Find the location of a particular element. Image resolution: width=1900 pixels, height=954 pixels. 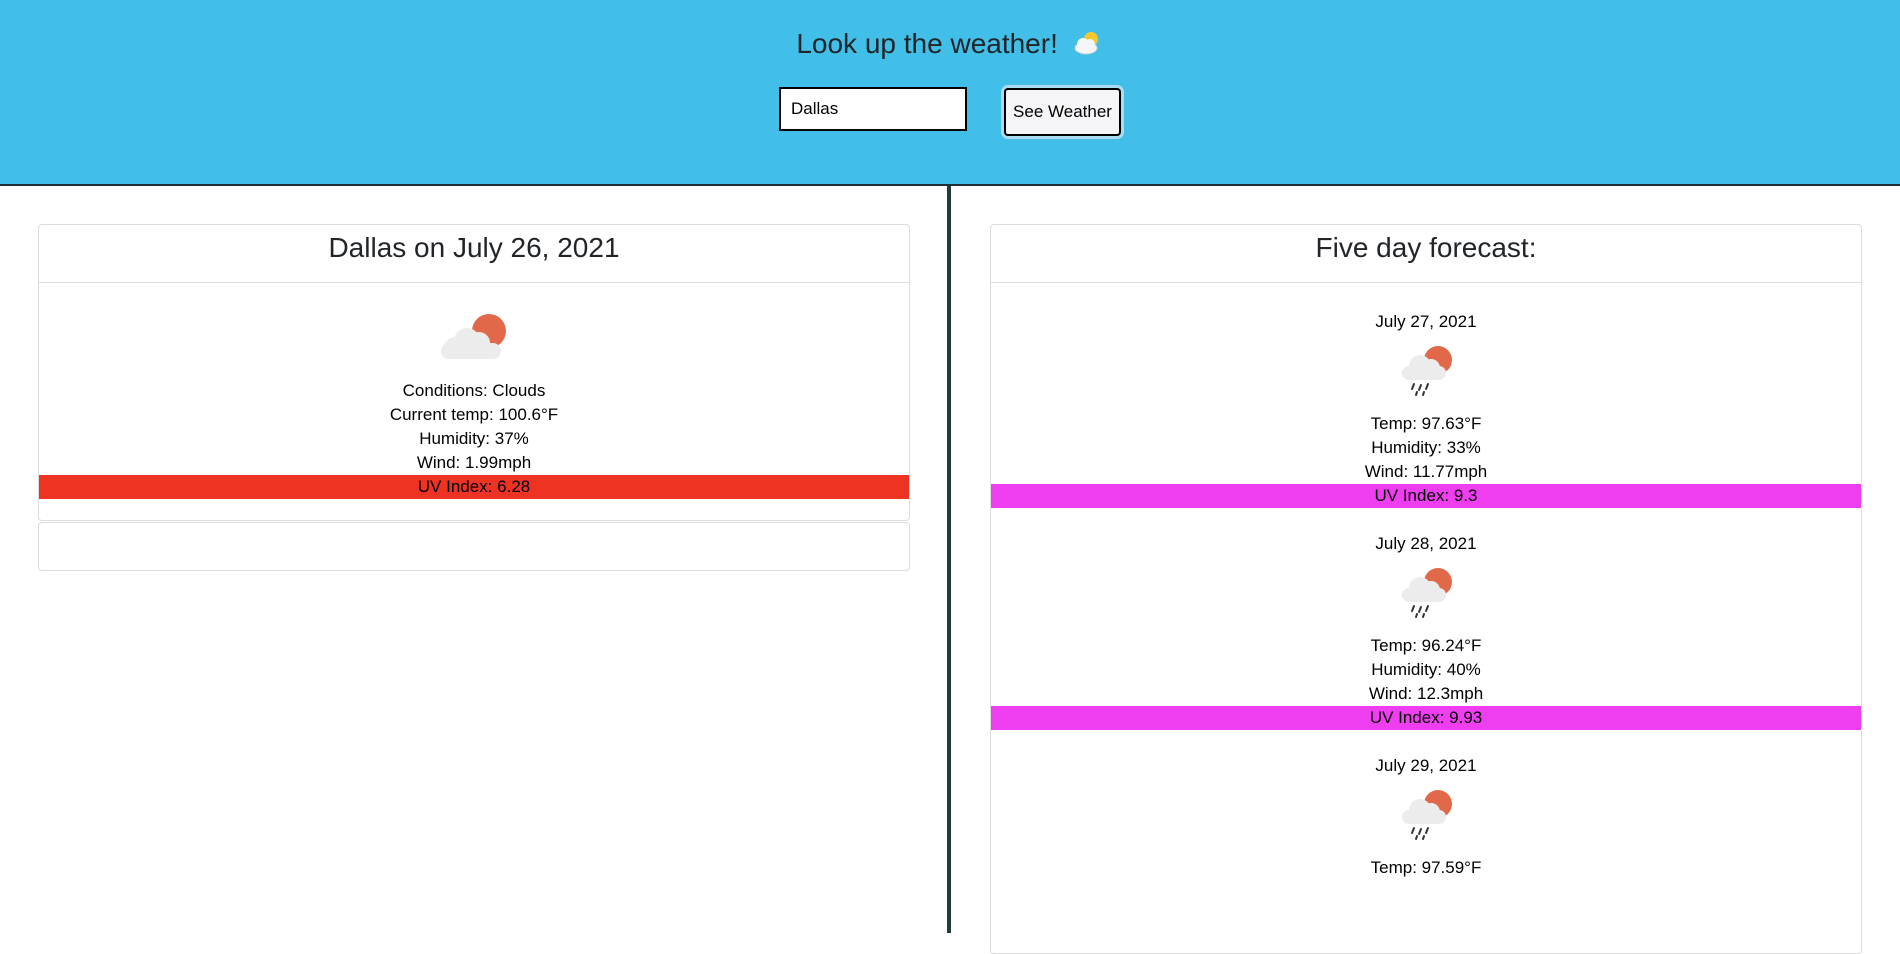

forecast-uv-index: UV Index: 9.93 is located at coordinates (1426, 718).